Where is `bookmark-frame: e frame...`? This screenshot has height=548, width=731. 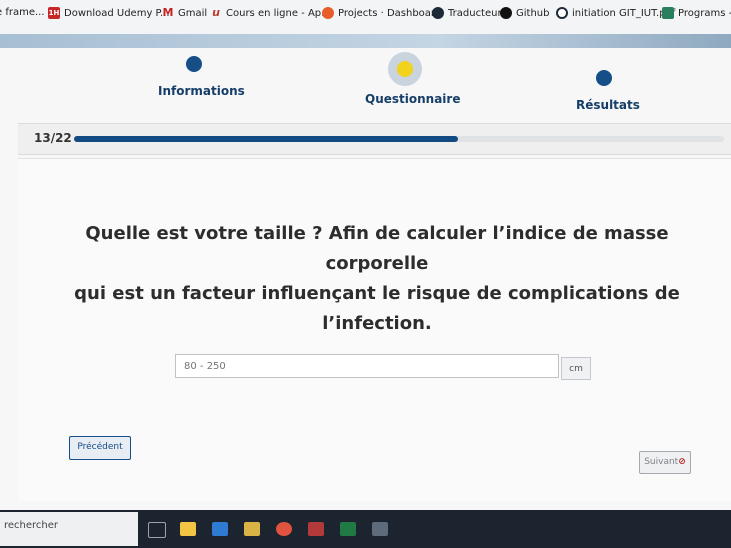
bookmark-frame: e frame... is located at coordinates (22, 12).